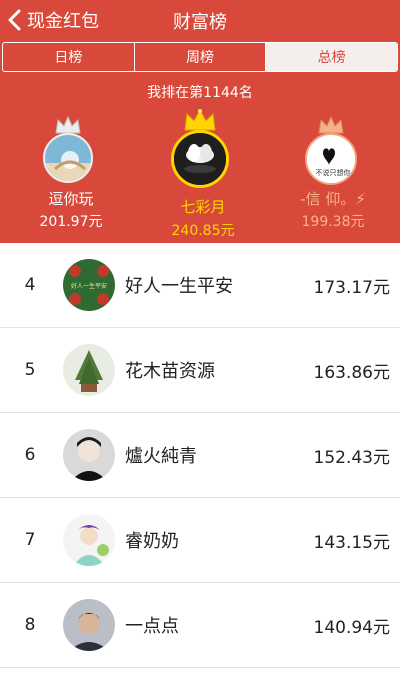 This screenshot has width=400, height=685. What do you see at coordinates (333, 222) in the screenshot?
I see `podium-amount: 199.38元` at bounding box center [333, 222].